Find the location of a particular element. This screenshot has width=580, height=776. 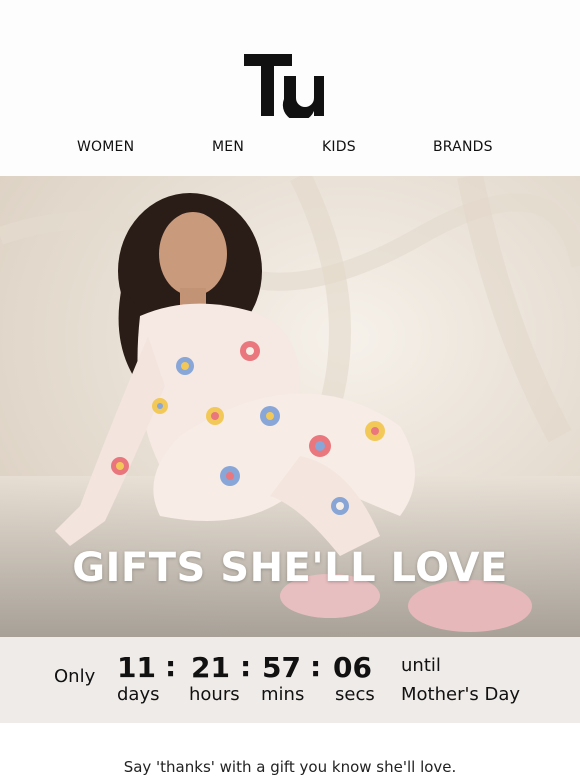

countdown-suffix-top: until is located at coordinates (421, 665).